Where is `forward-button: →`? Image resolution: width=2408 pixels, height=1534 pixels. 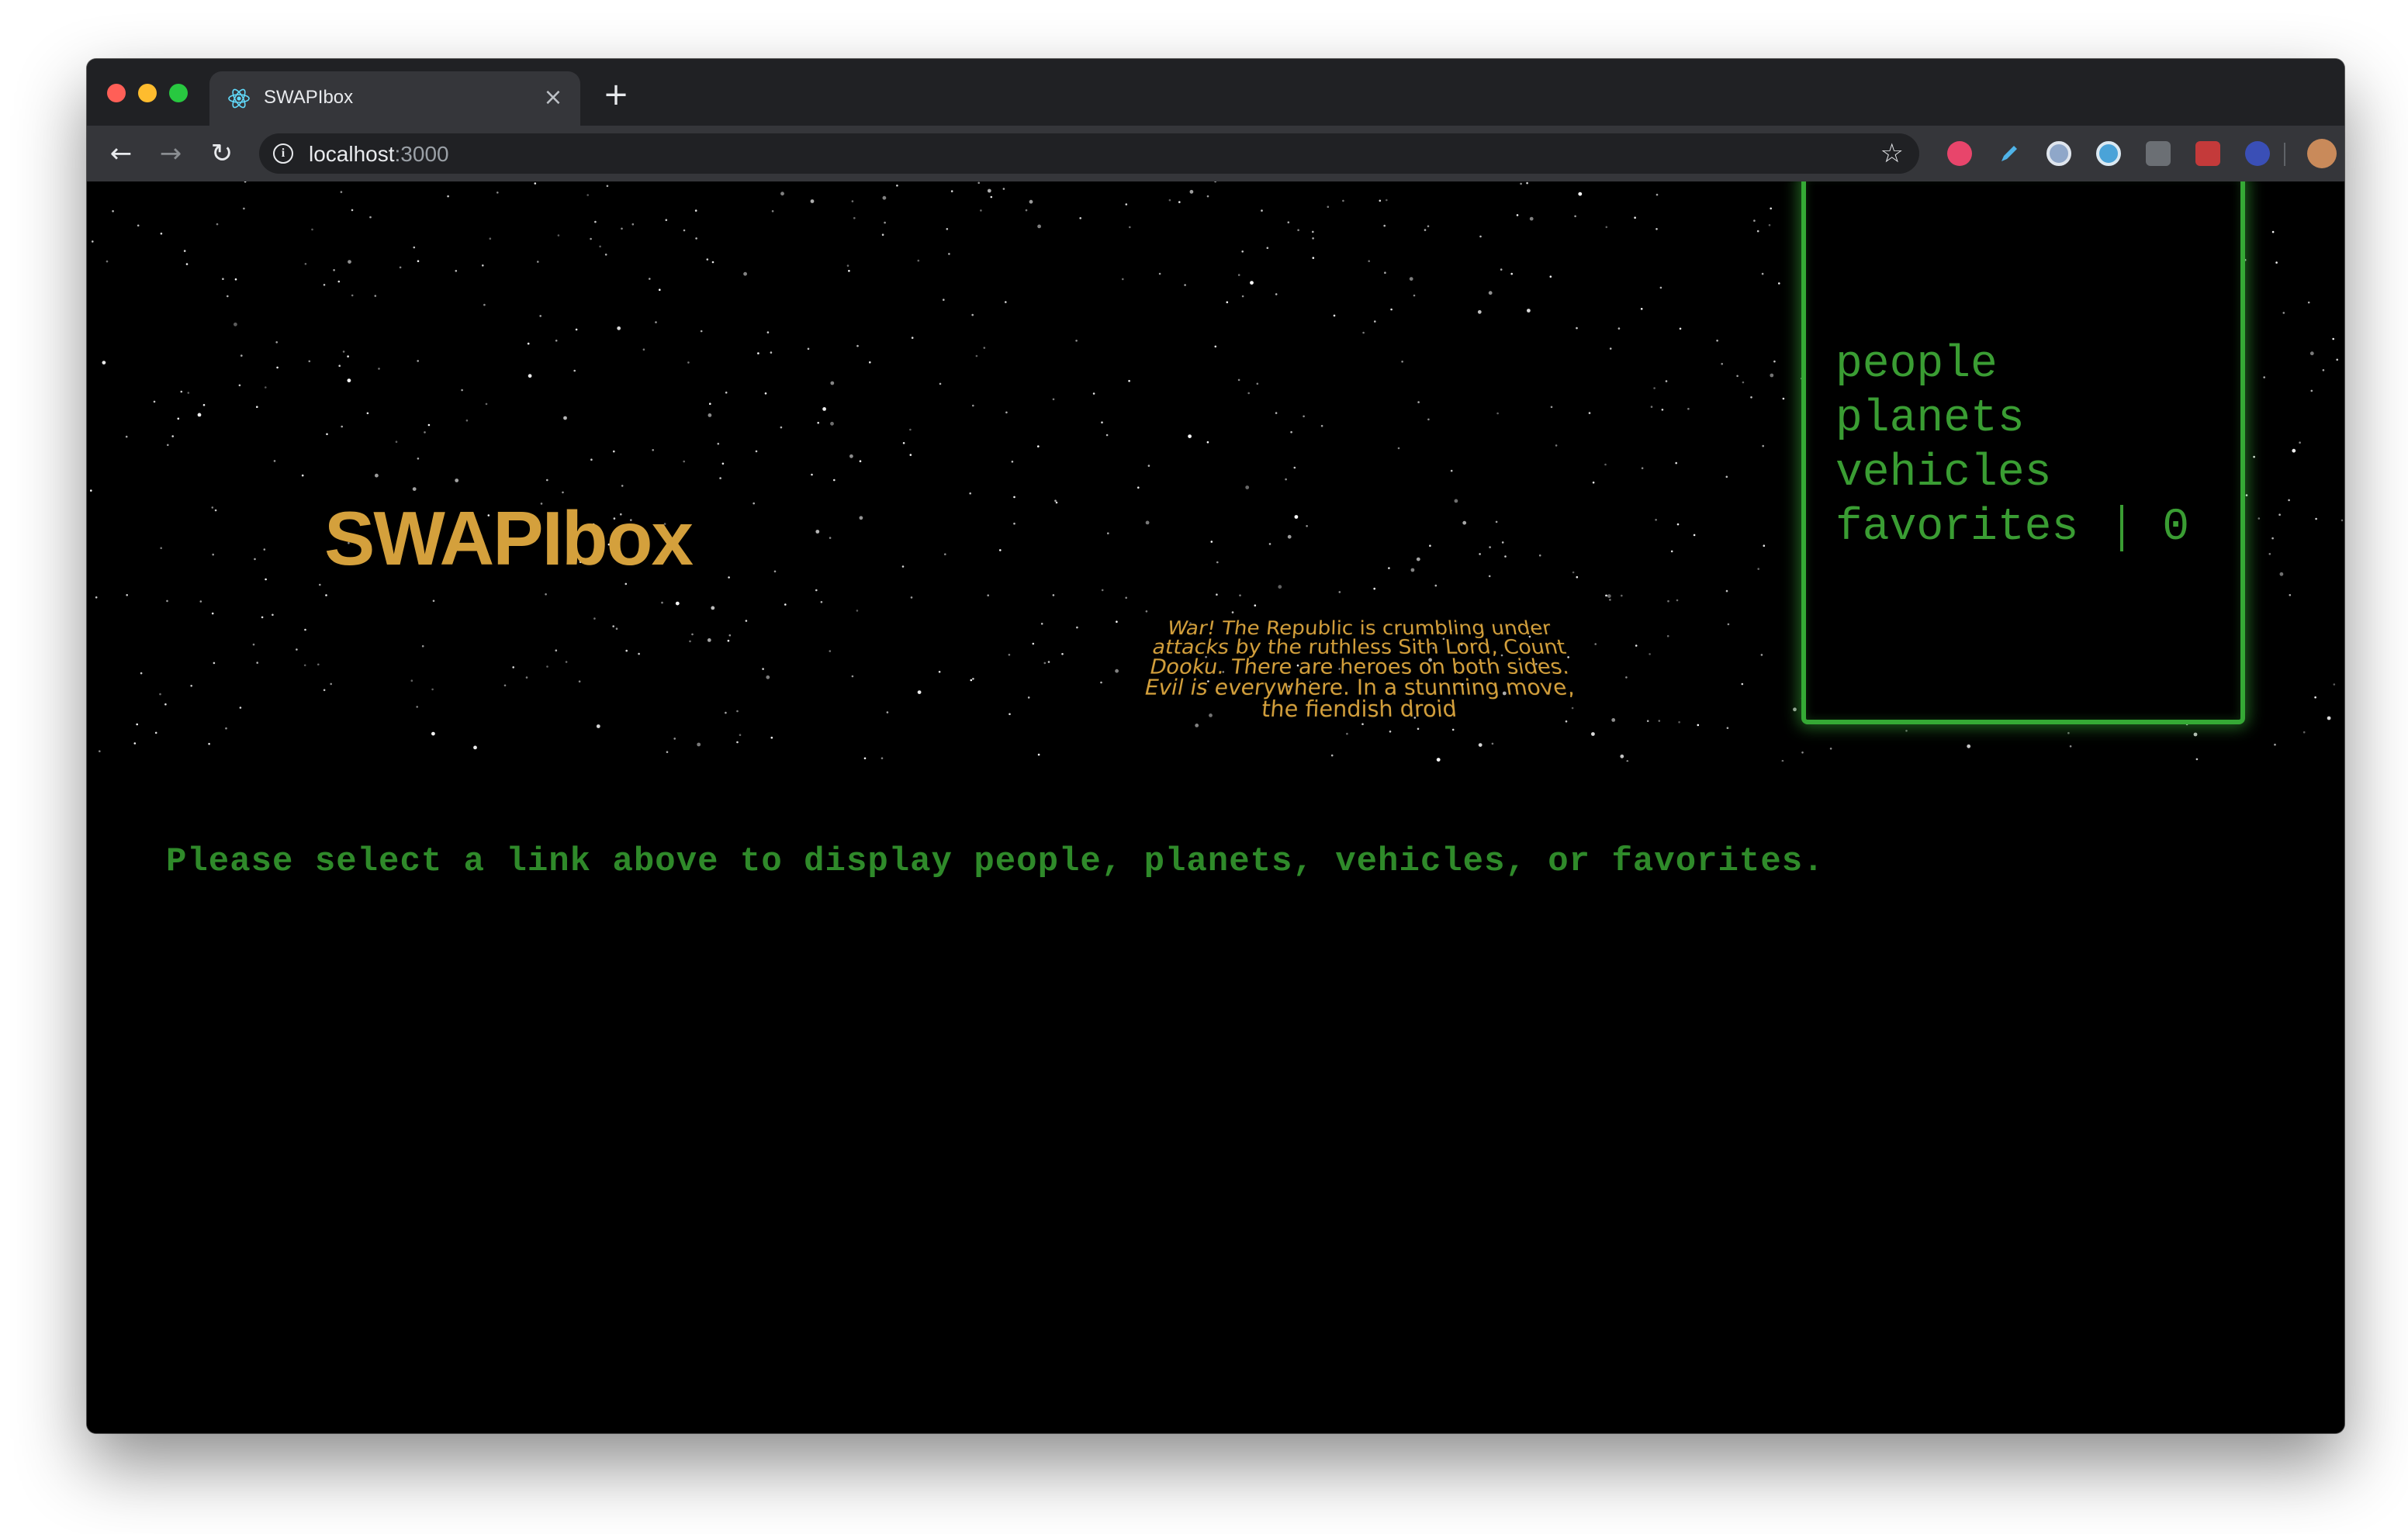 forward-button: → is located at coordinates (171, 153).